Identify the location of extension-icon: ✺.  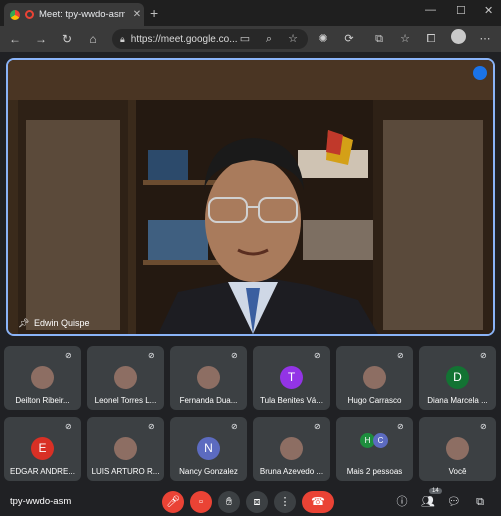
(323, 39).